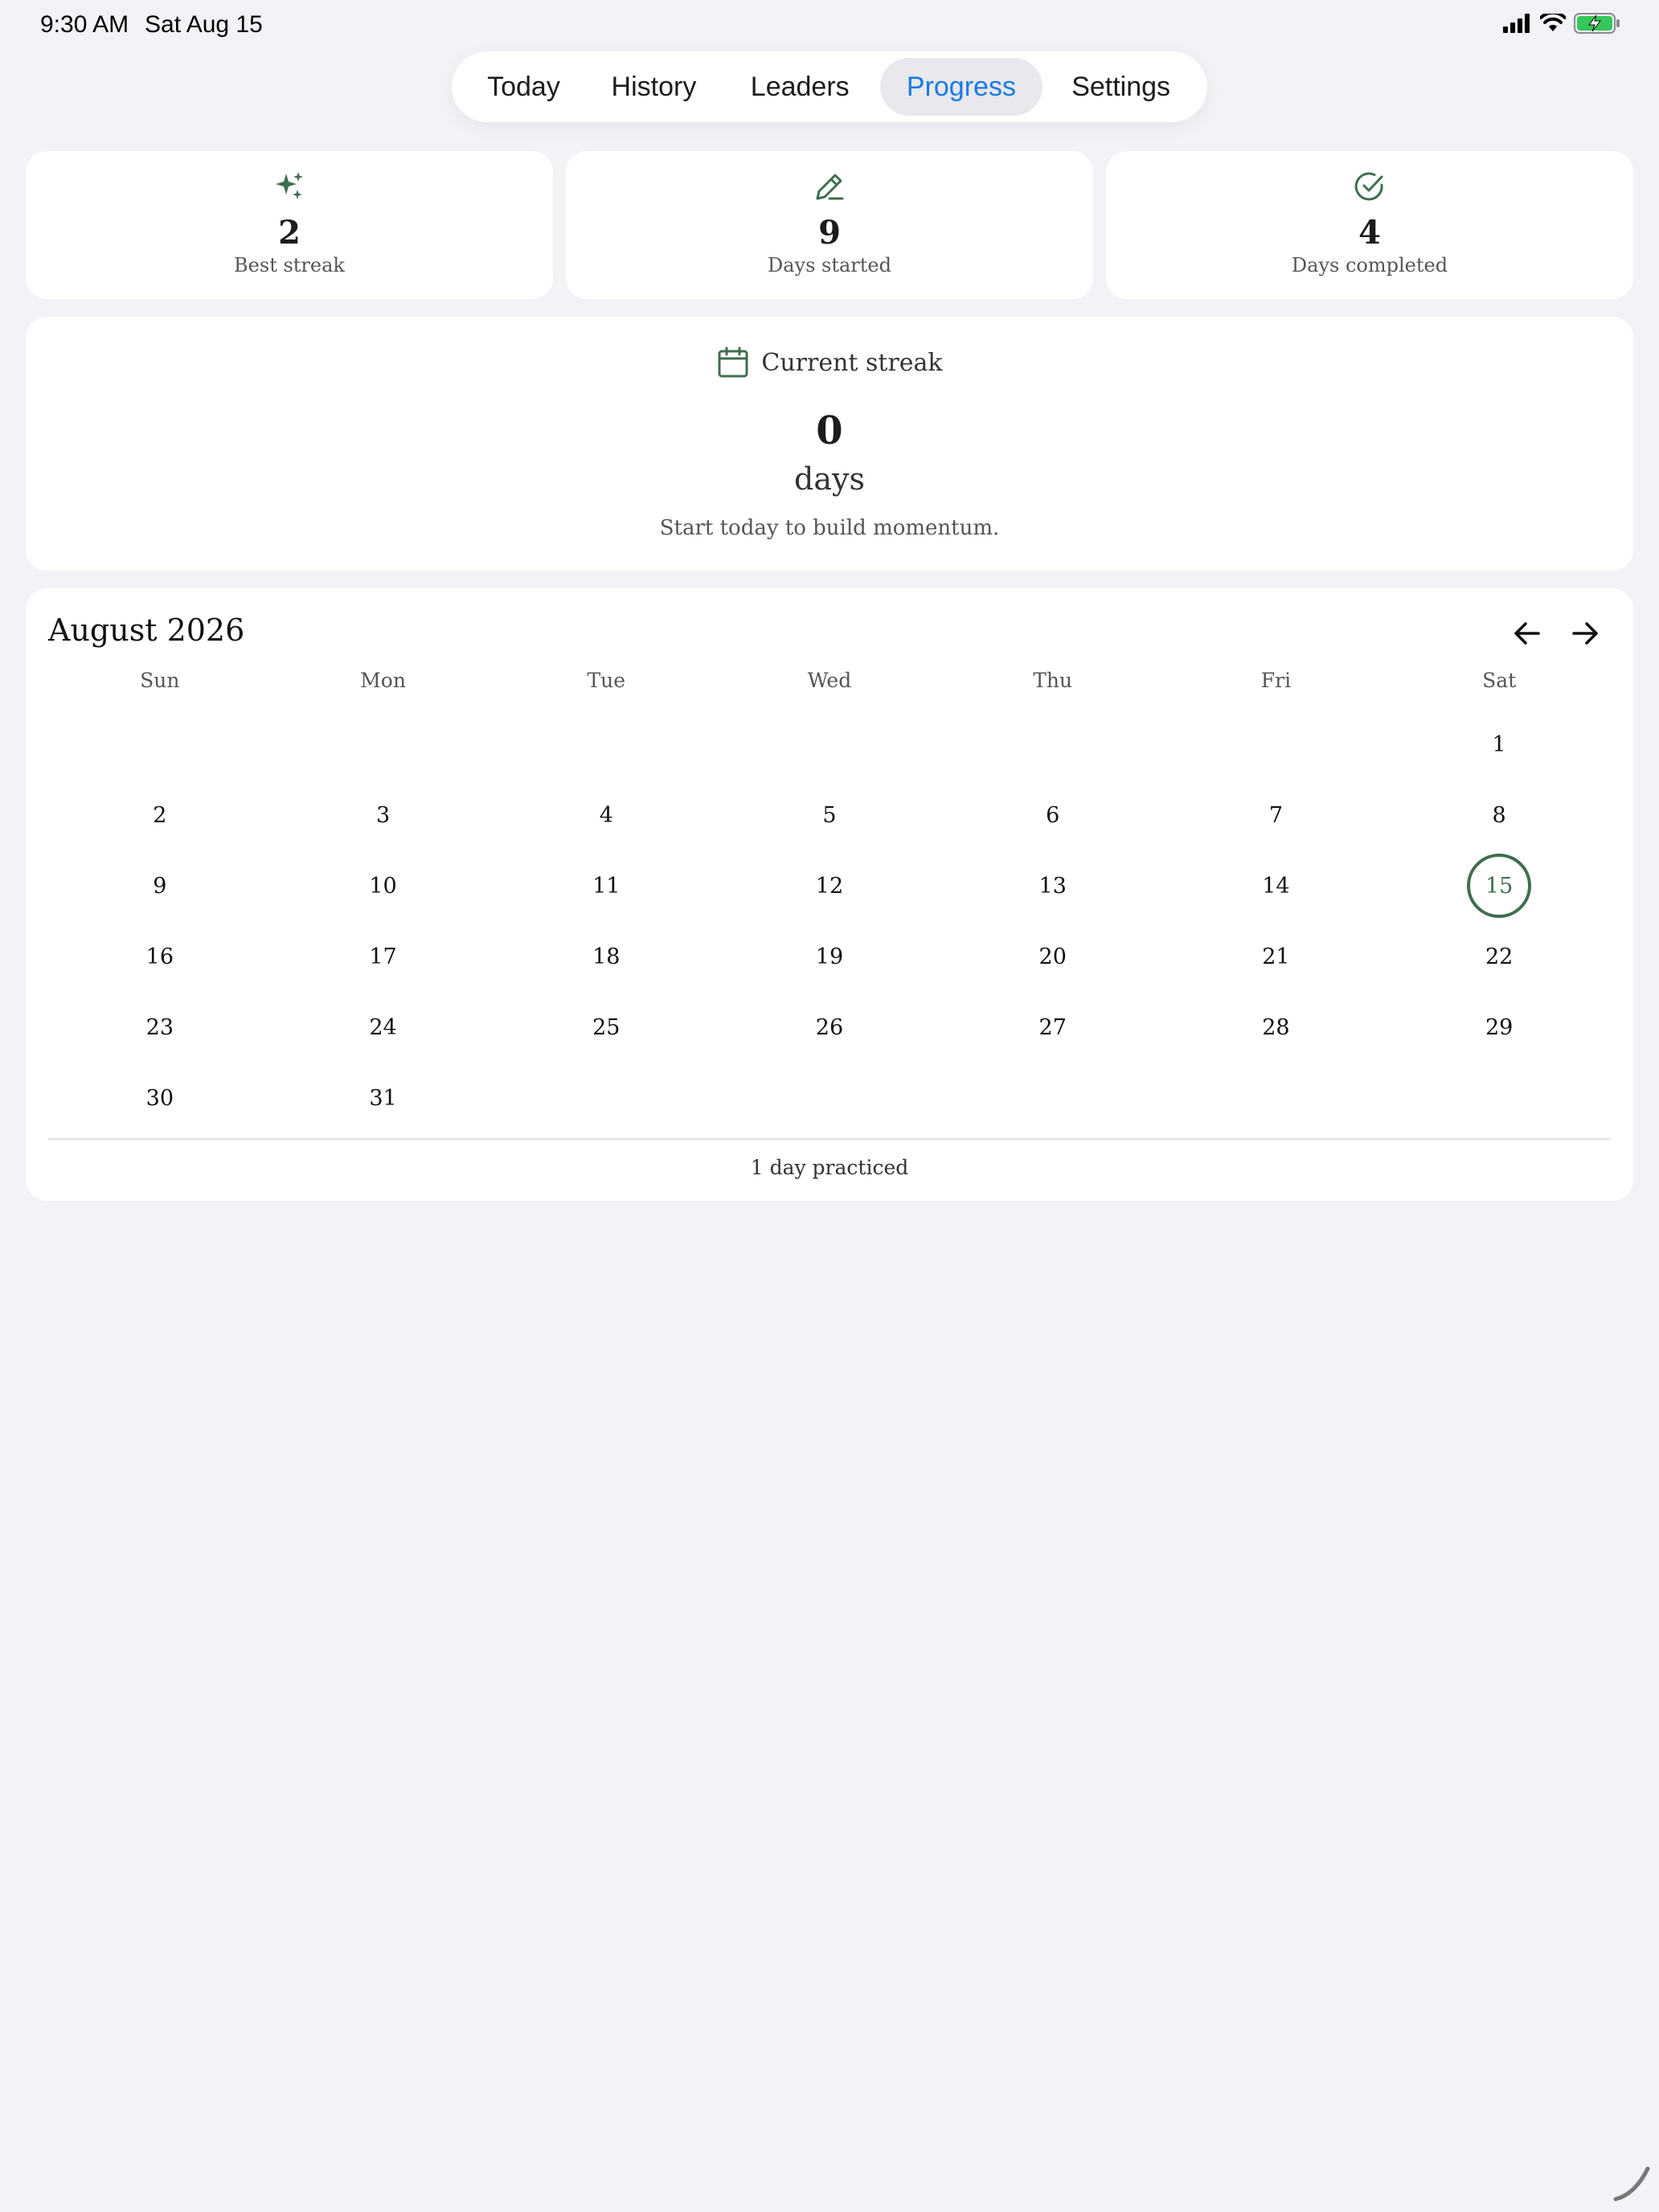 The height and width of the screenshot is (2212, 1659). I want to click on calendar-day-number: 31, so click(383, 1098).